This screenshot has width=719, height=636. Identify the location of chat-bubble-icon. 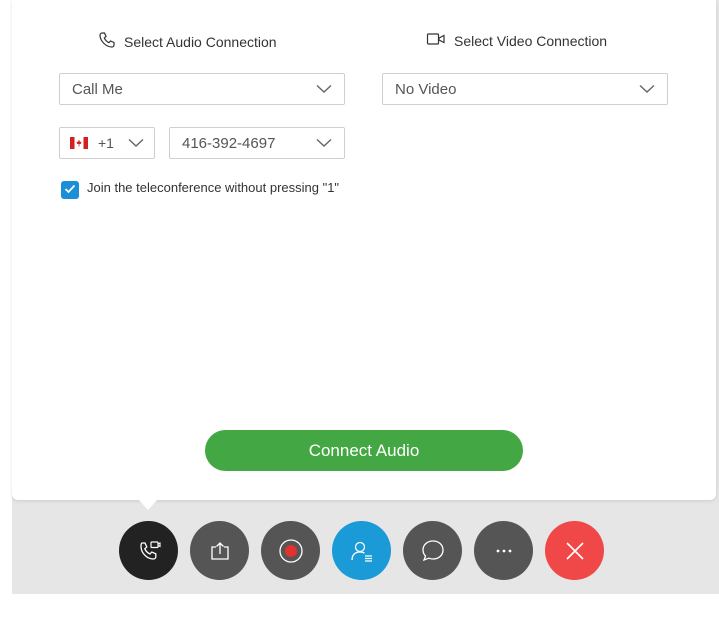
(433, 551).